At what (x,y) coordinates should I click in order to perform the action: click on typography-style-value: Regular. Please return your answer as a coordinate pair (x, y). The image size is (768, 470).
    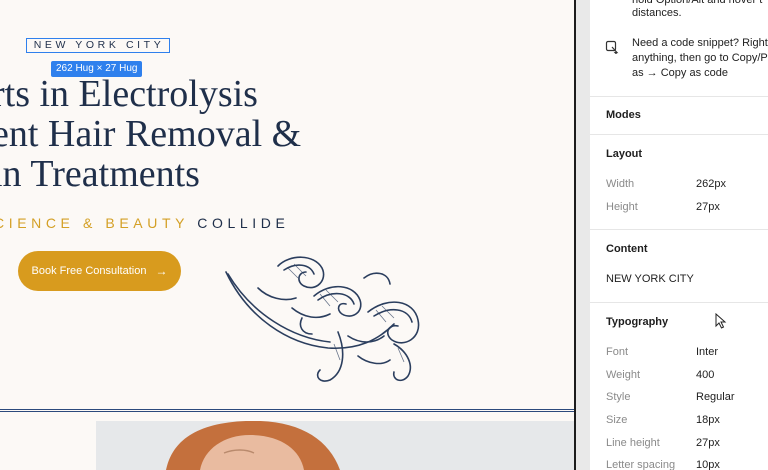
    Looking at the image, I should click on (715, 397).